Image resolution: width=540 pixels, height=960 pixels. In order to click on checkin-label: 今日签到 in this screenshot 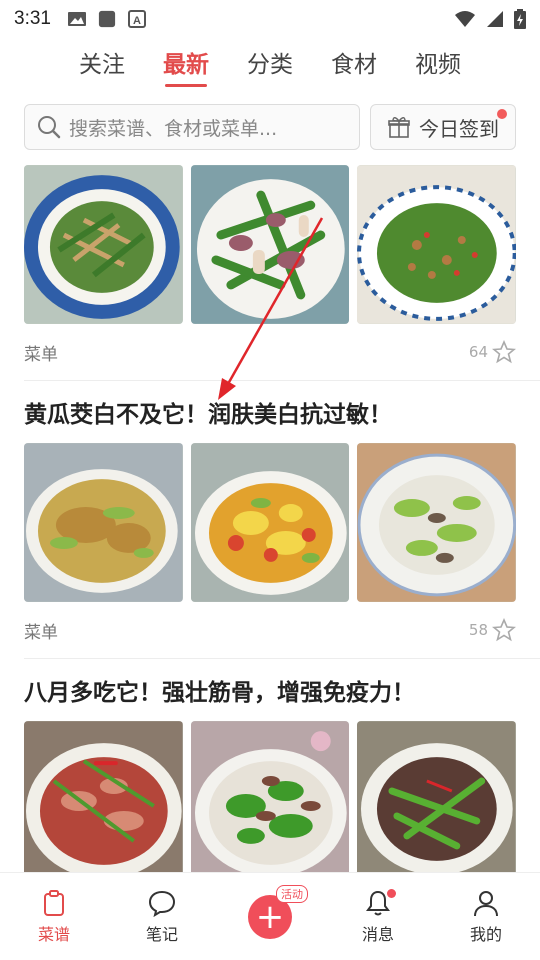, I will do `click(459, 128)`.